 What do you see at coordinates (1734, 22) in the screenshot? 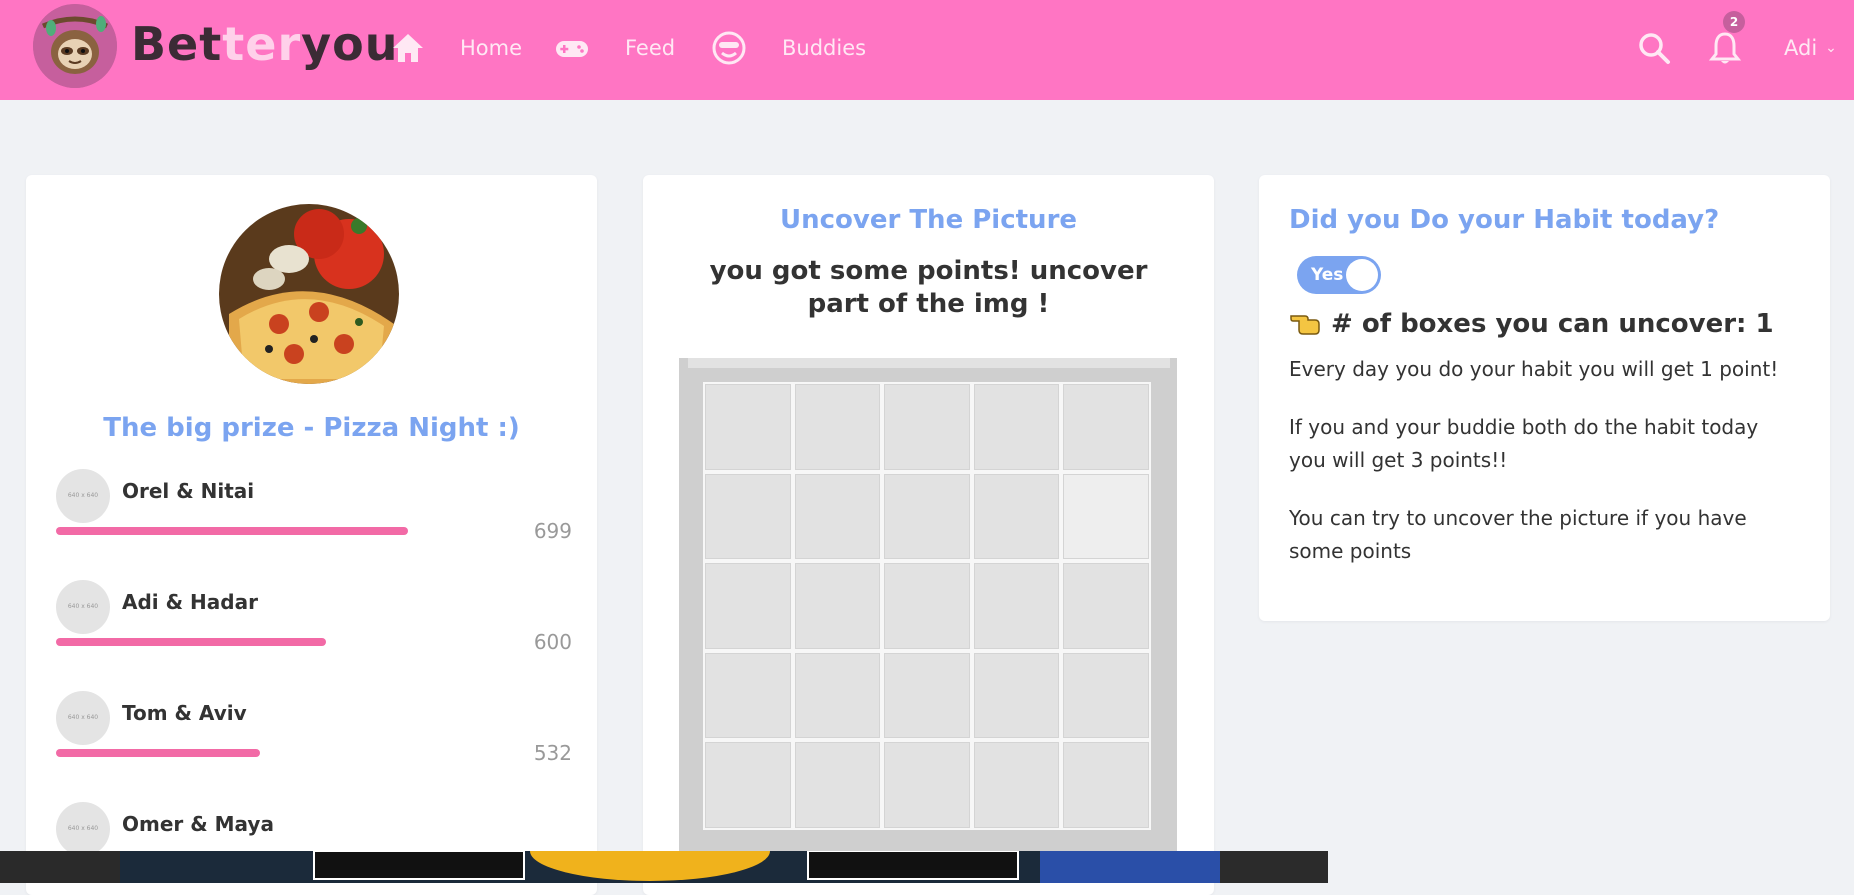
I see `notification-count-badge: 2` at bounding box center [1734, 22].